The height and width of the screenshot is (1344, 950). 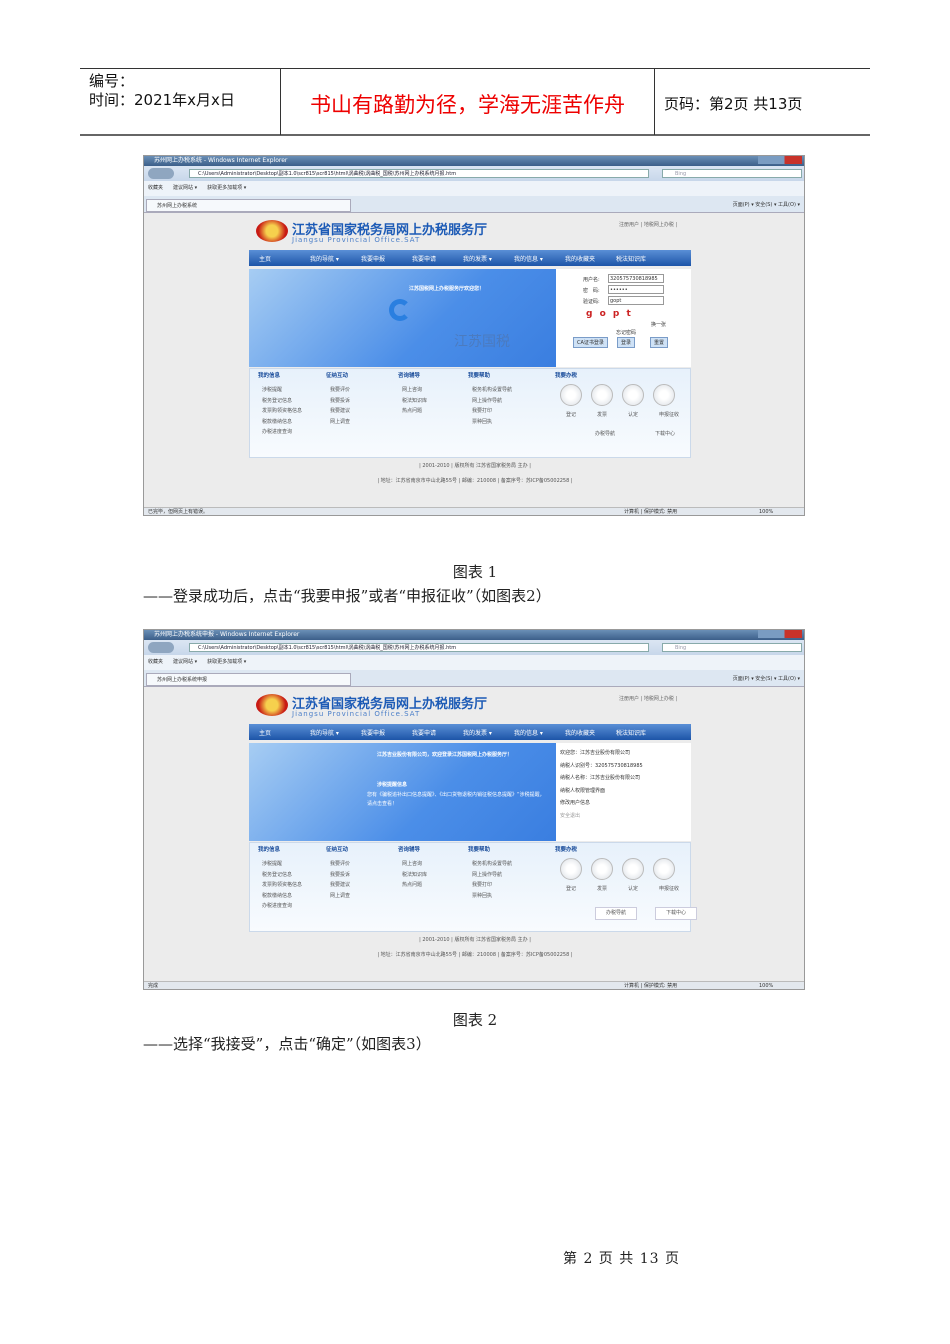 I want to click on login-button: 登录, so click(x=626, y=342).